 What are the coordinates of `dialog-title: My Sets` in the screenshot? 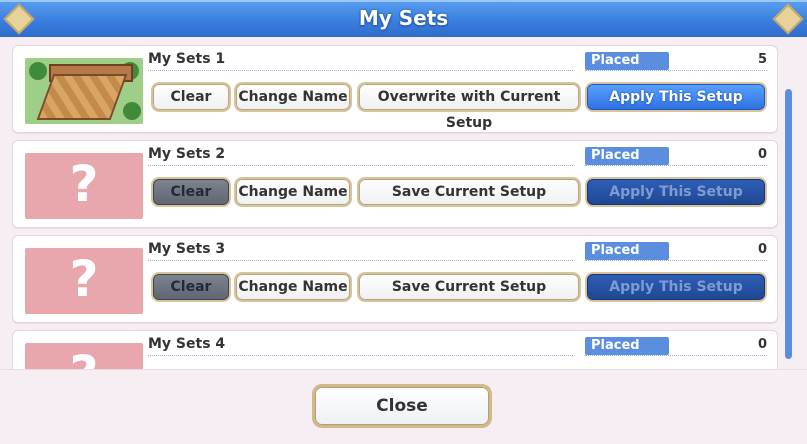 It's located at (403, 18).